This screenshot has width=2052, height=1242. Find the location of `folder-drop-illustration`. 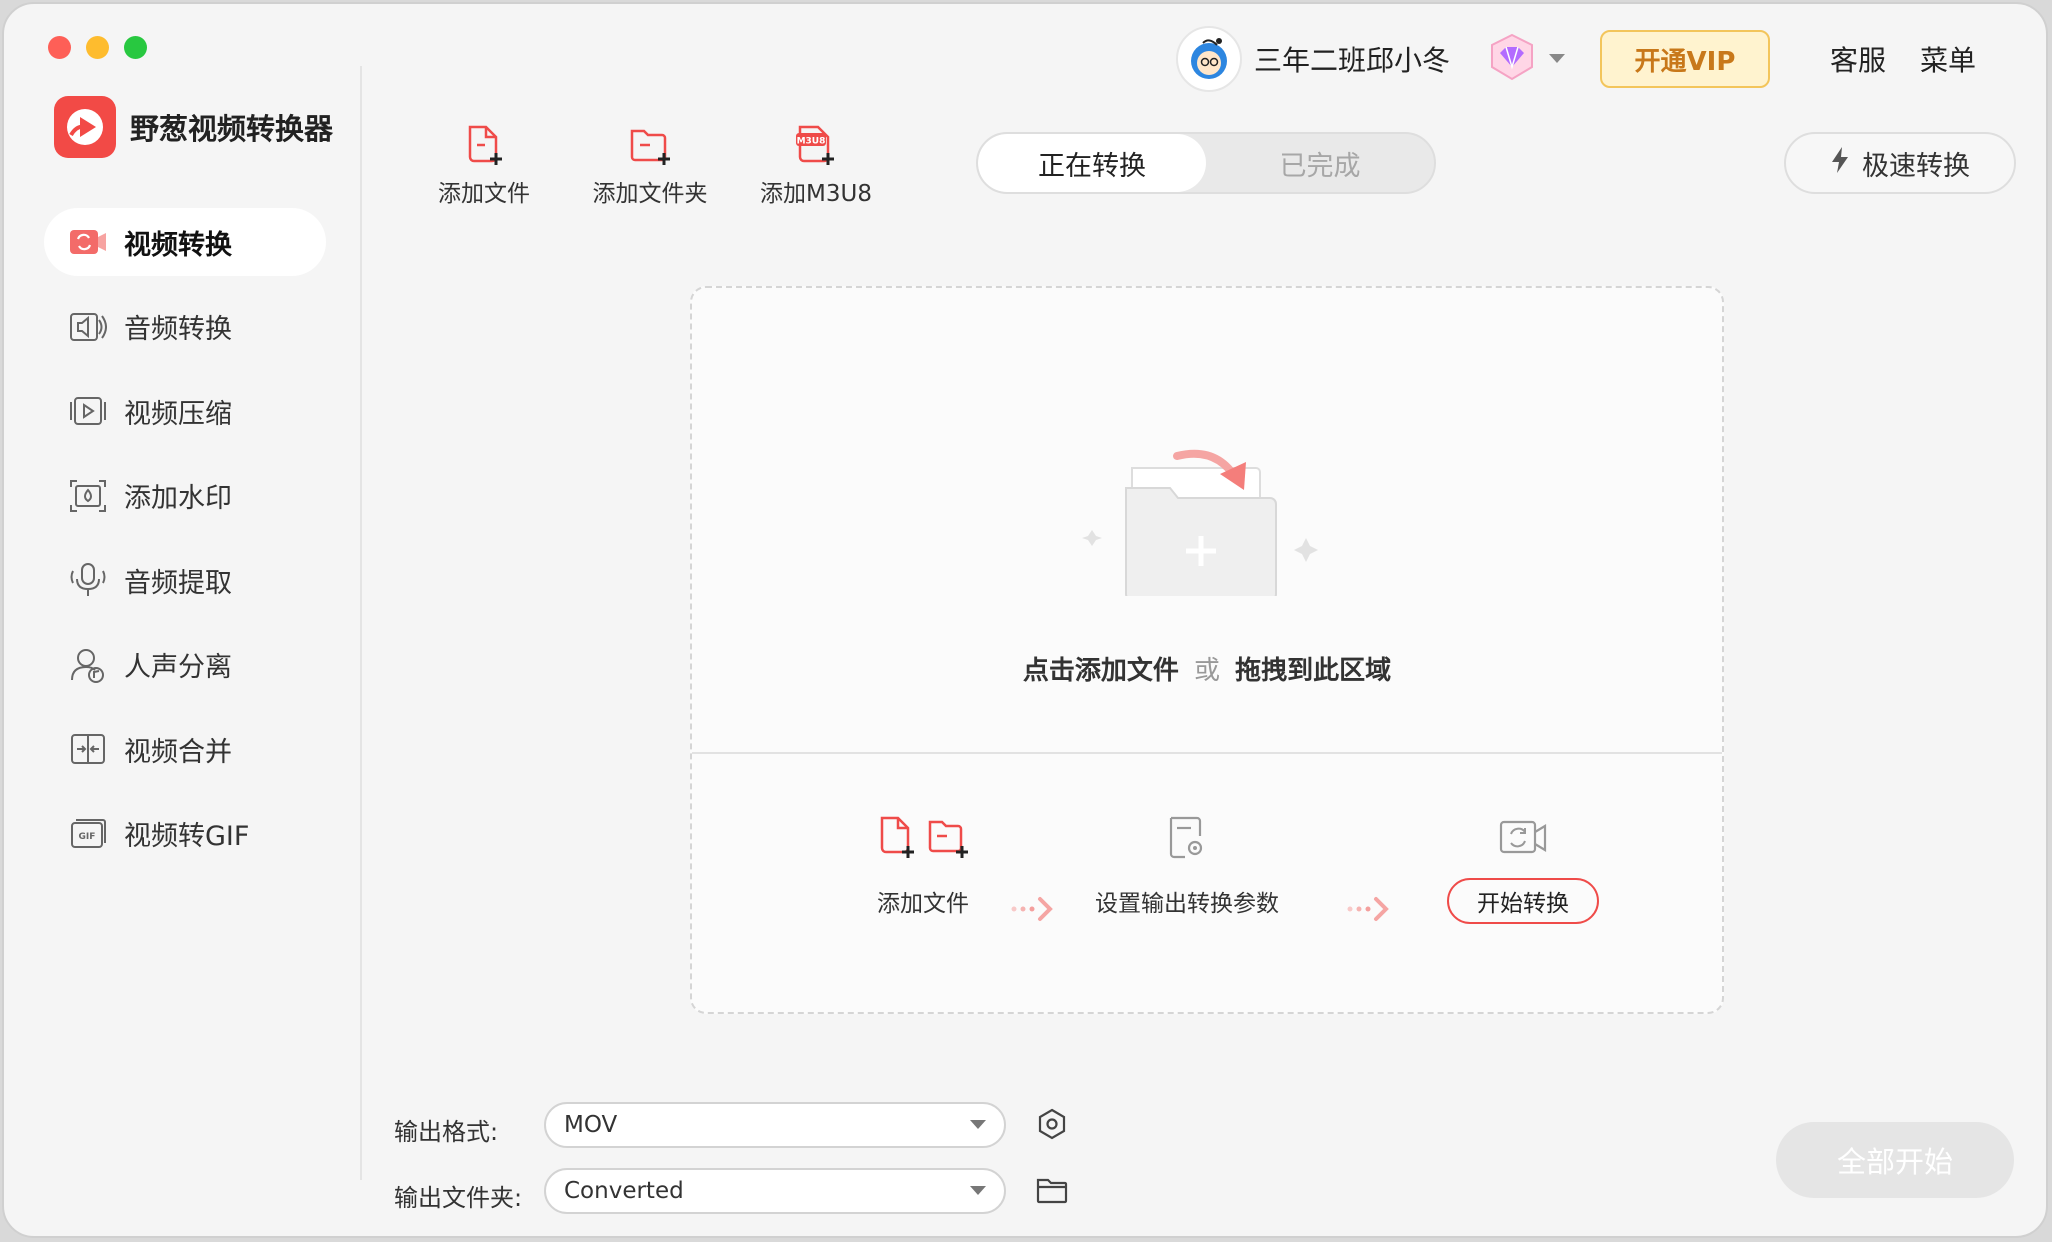

folder-drop-illustration is located at coordinates (1207, 513).